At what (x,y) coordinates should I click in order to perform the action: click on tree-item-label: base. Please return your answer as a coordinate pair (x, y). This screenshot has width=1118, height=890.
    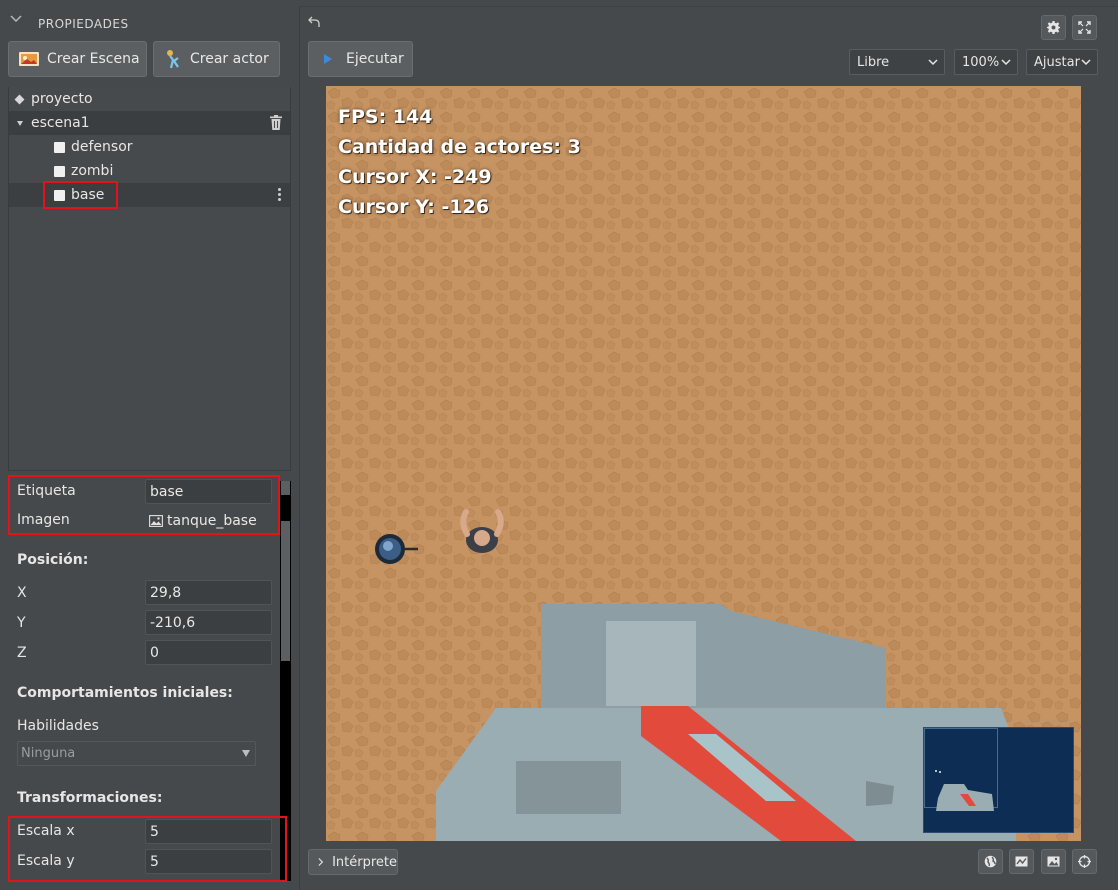
    Looking at the image, I should click on (88, 195).